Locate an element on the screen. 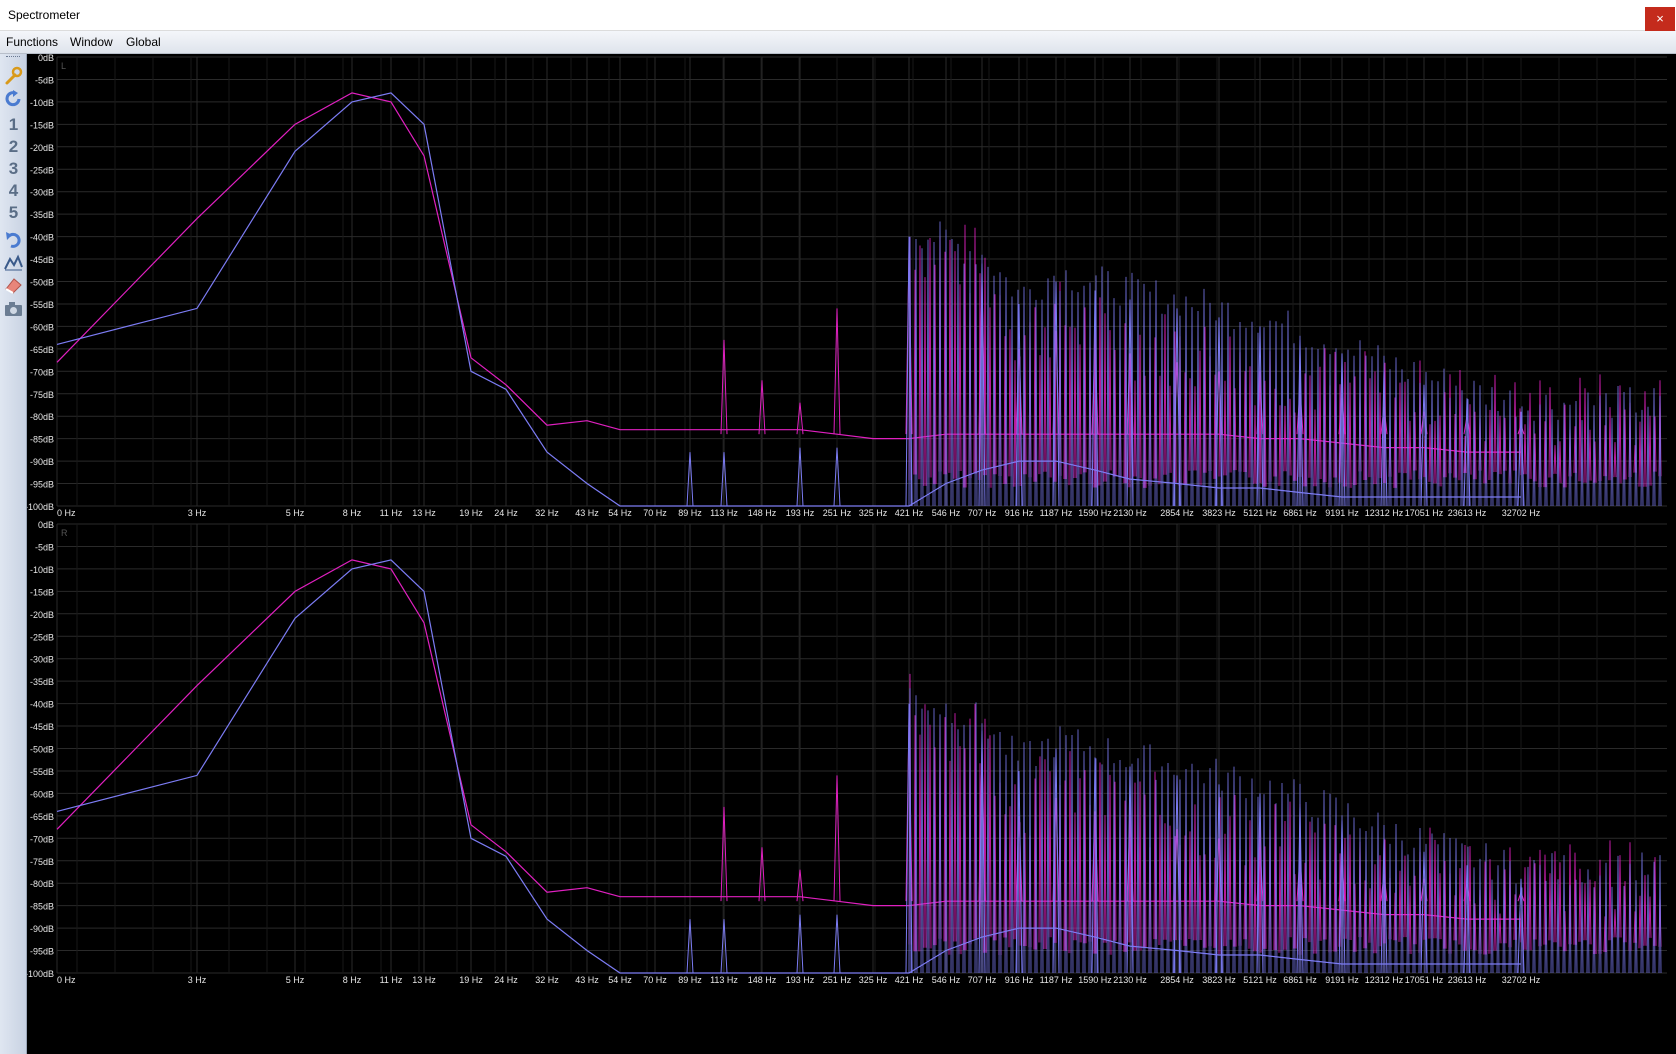  preset-5-button: 5 is located at coordinates (13, 213).